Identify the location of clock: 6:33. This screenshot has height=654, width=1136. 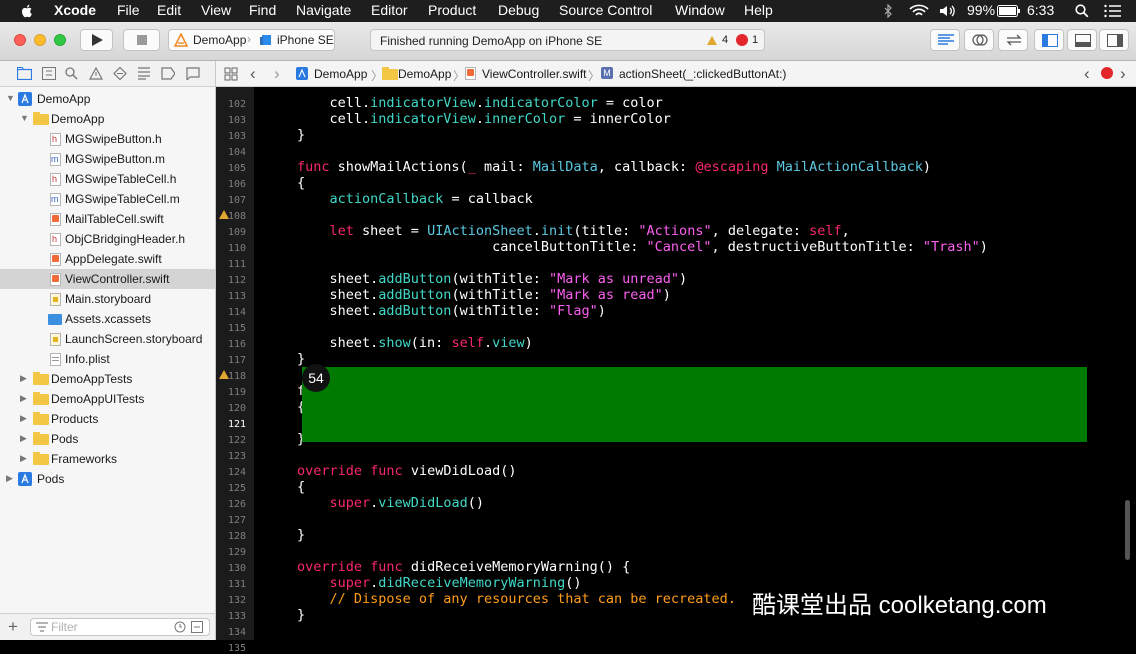
(1040, 10).